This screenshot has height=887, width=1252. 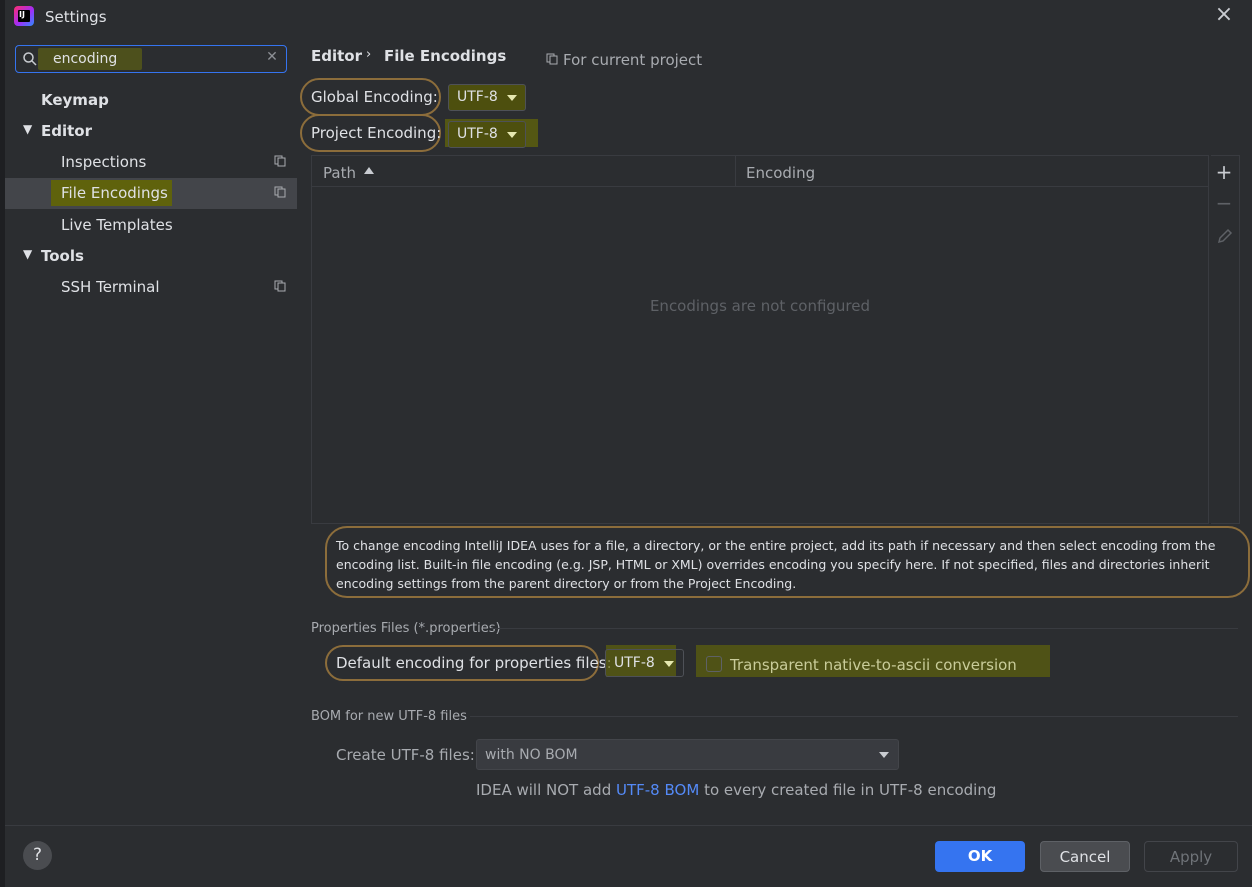 I want to click on help-button: ?, so click(x=37, y=855).